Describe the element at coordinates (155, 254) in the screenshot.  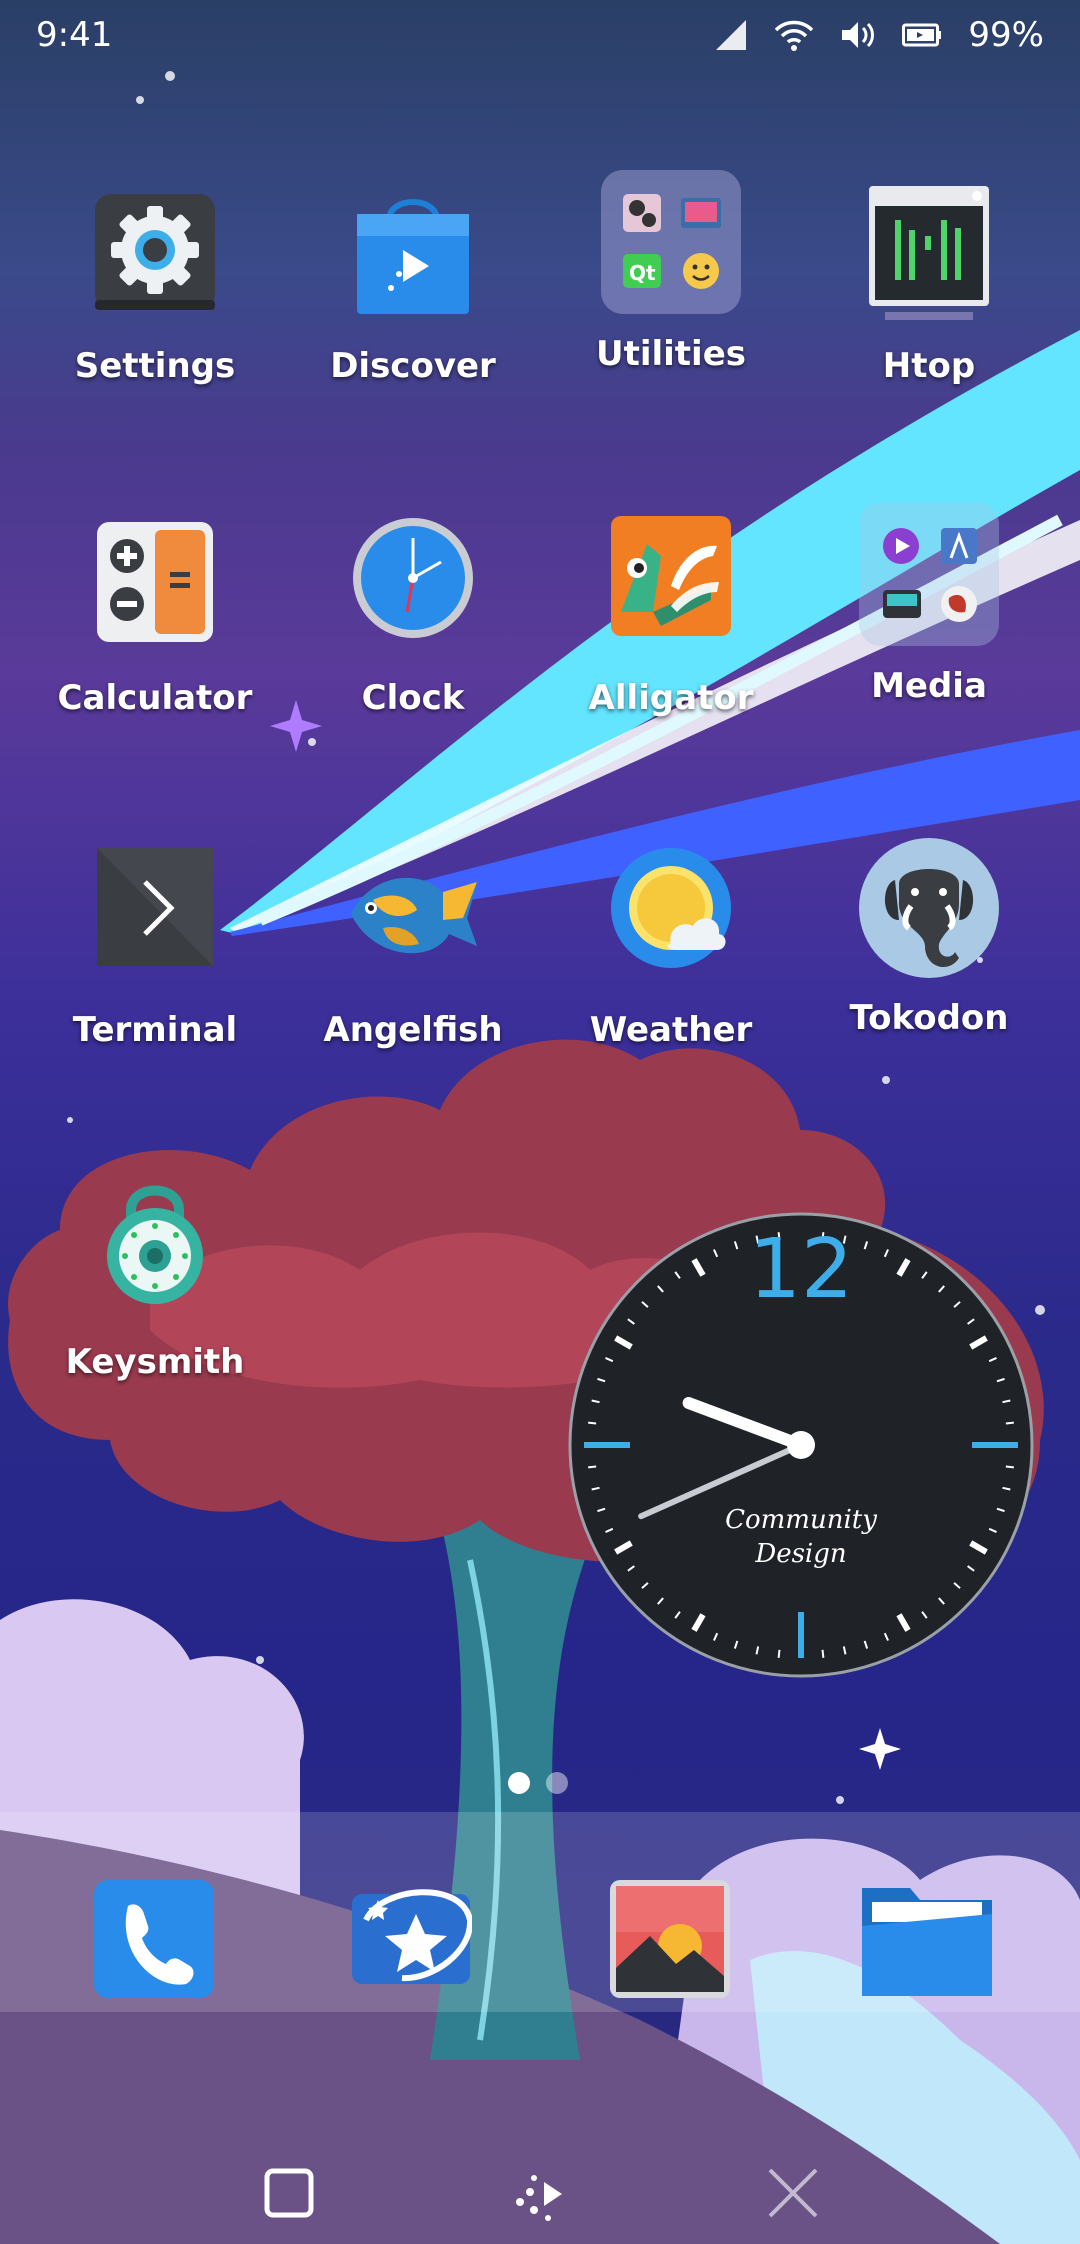
I see `gear-icon` at that location.